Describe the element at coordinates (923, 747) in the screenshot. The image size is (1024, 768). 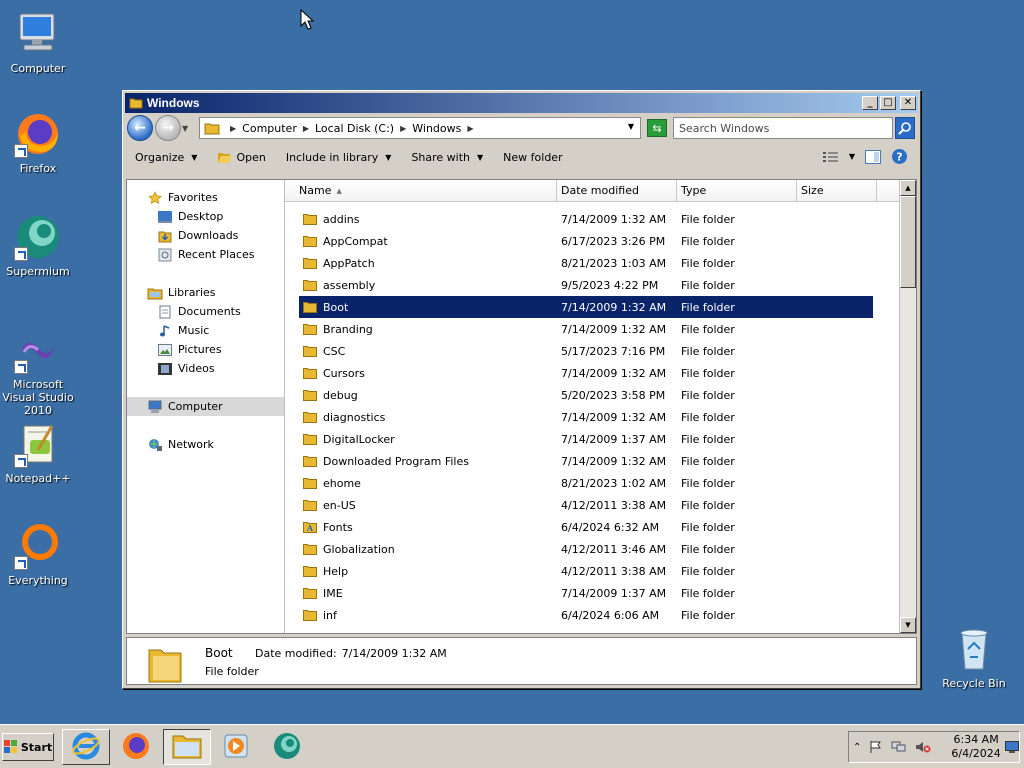
I see `volume-muted-icon` at that location.